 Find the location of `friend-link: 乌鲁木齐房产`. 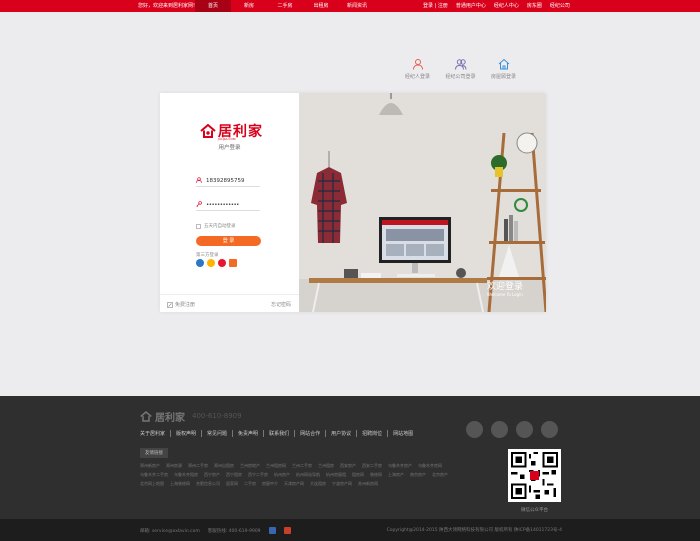

friend-link: 乌鲁木齐房产 is located at coordinates (400, 465).